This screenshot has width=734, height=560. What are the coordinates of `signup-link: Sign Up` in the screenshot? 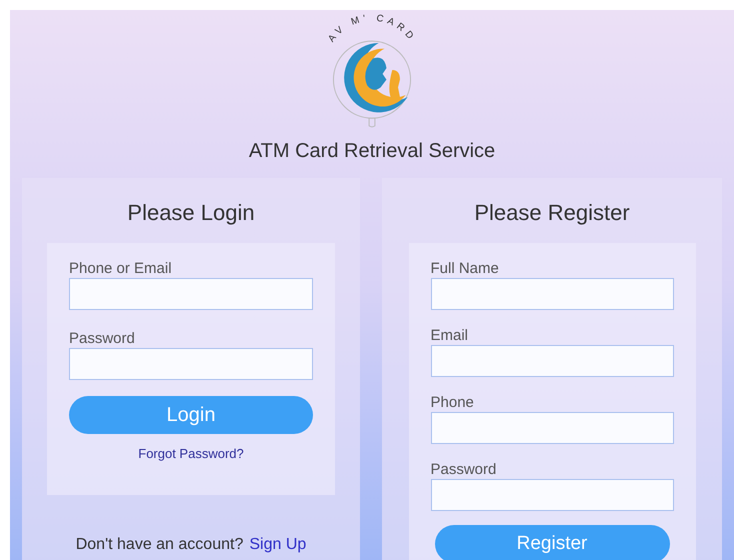 It's located at (277, 545).